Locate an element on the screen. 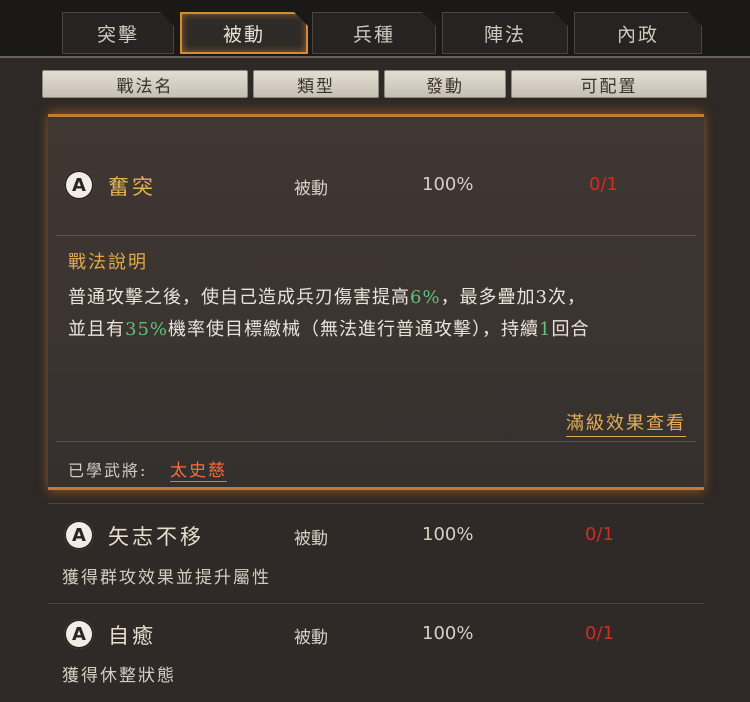  description-line-1: 普通攻擊之後，使自己造成兵刃傷害提高6%，最多疊加3次， is located at coordinates (327, 297).